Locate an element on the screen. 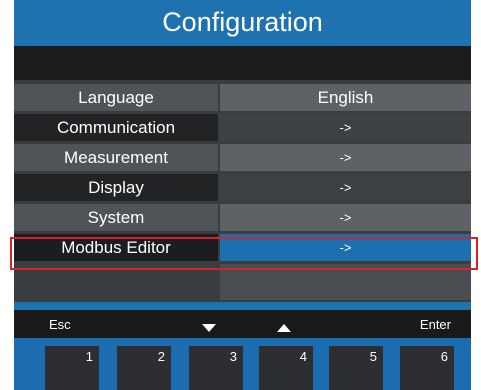  triangle-up-icon is located at coordinates (284, 327).